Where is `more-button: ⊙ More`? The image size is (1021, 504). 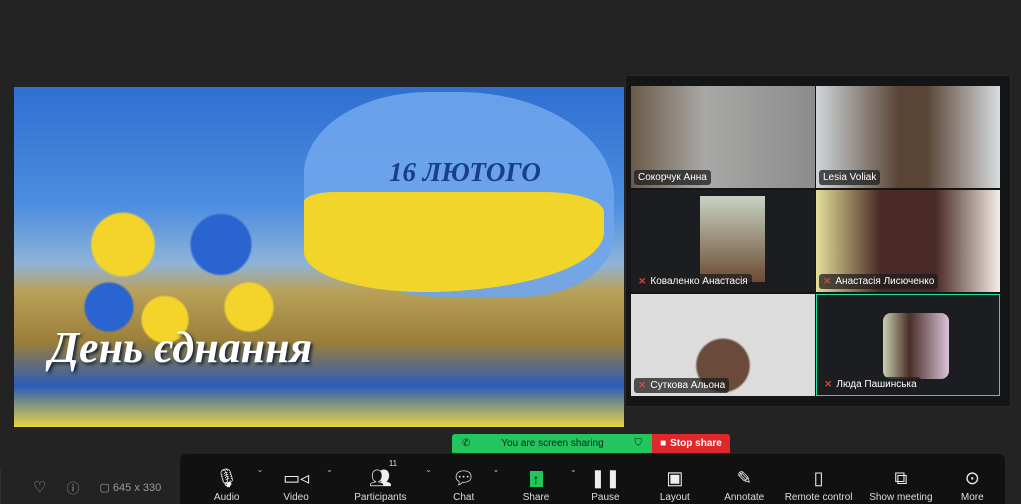
more-button: ⊙ More is located at coordinates (972, 479).